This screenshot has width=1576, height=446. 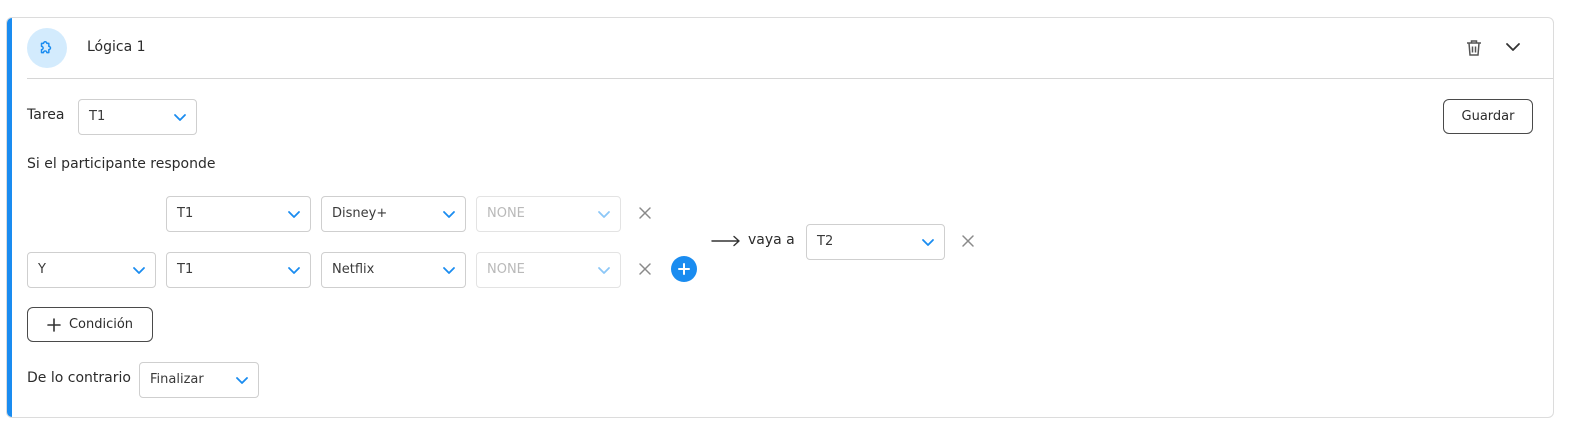 I want to click on condition-2-extra-select: NONE, so click(x=548, y=270).